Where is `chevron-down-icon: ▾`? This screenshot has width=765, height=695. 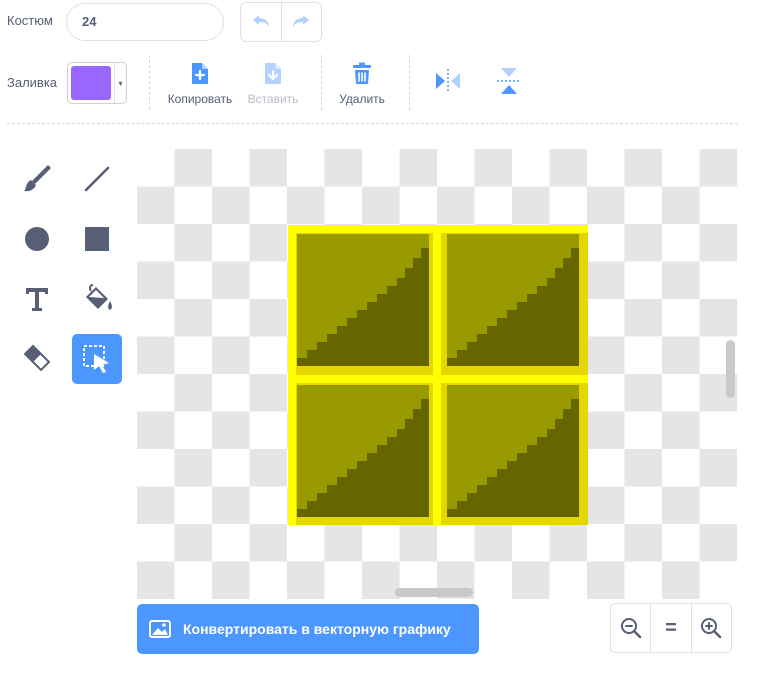
chevron-down-icon: ▾ is located at coordinates (120, 83).